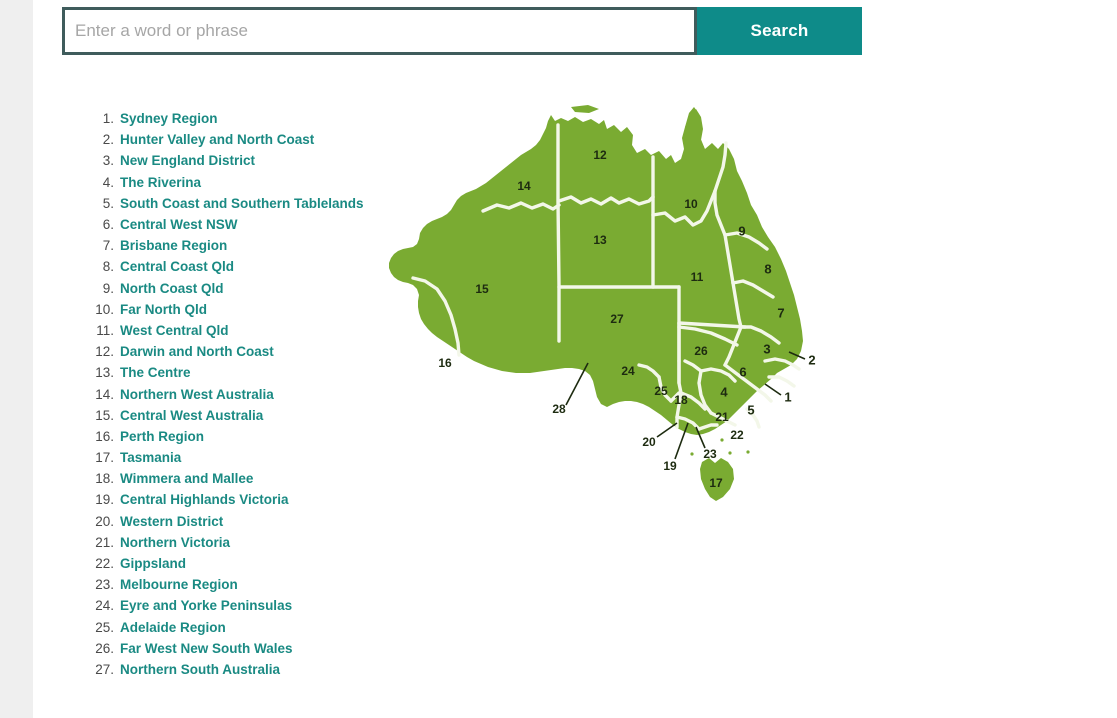  I want to click on region-link-11: West Central Qld, so click(174, 330).